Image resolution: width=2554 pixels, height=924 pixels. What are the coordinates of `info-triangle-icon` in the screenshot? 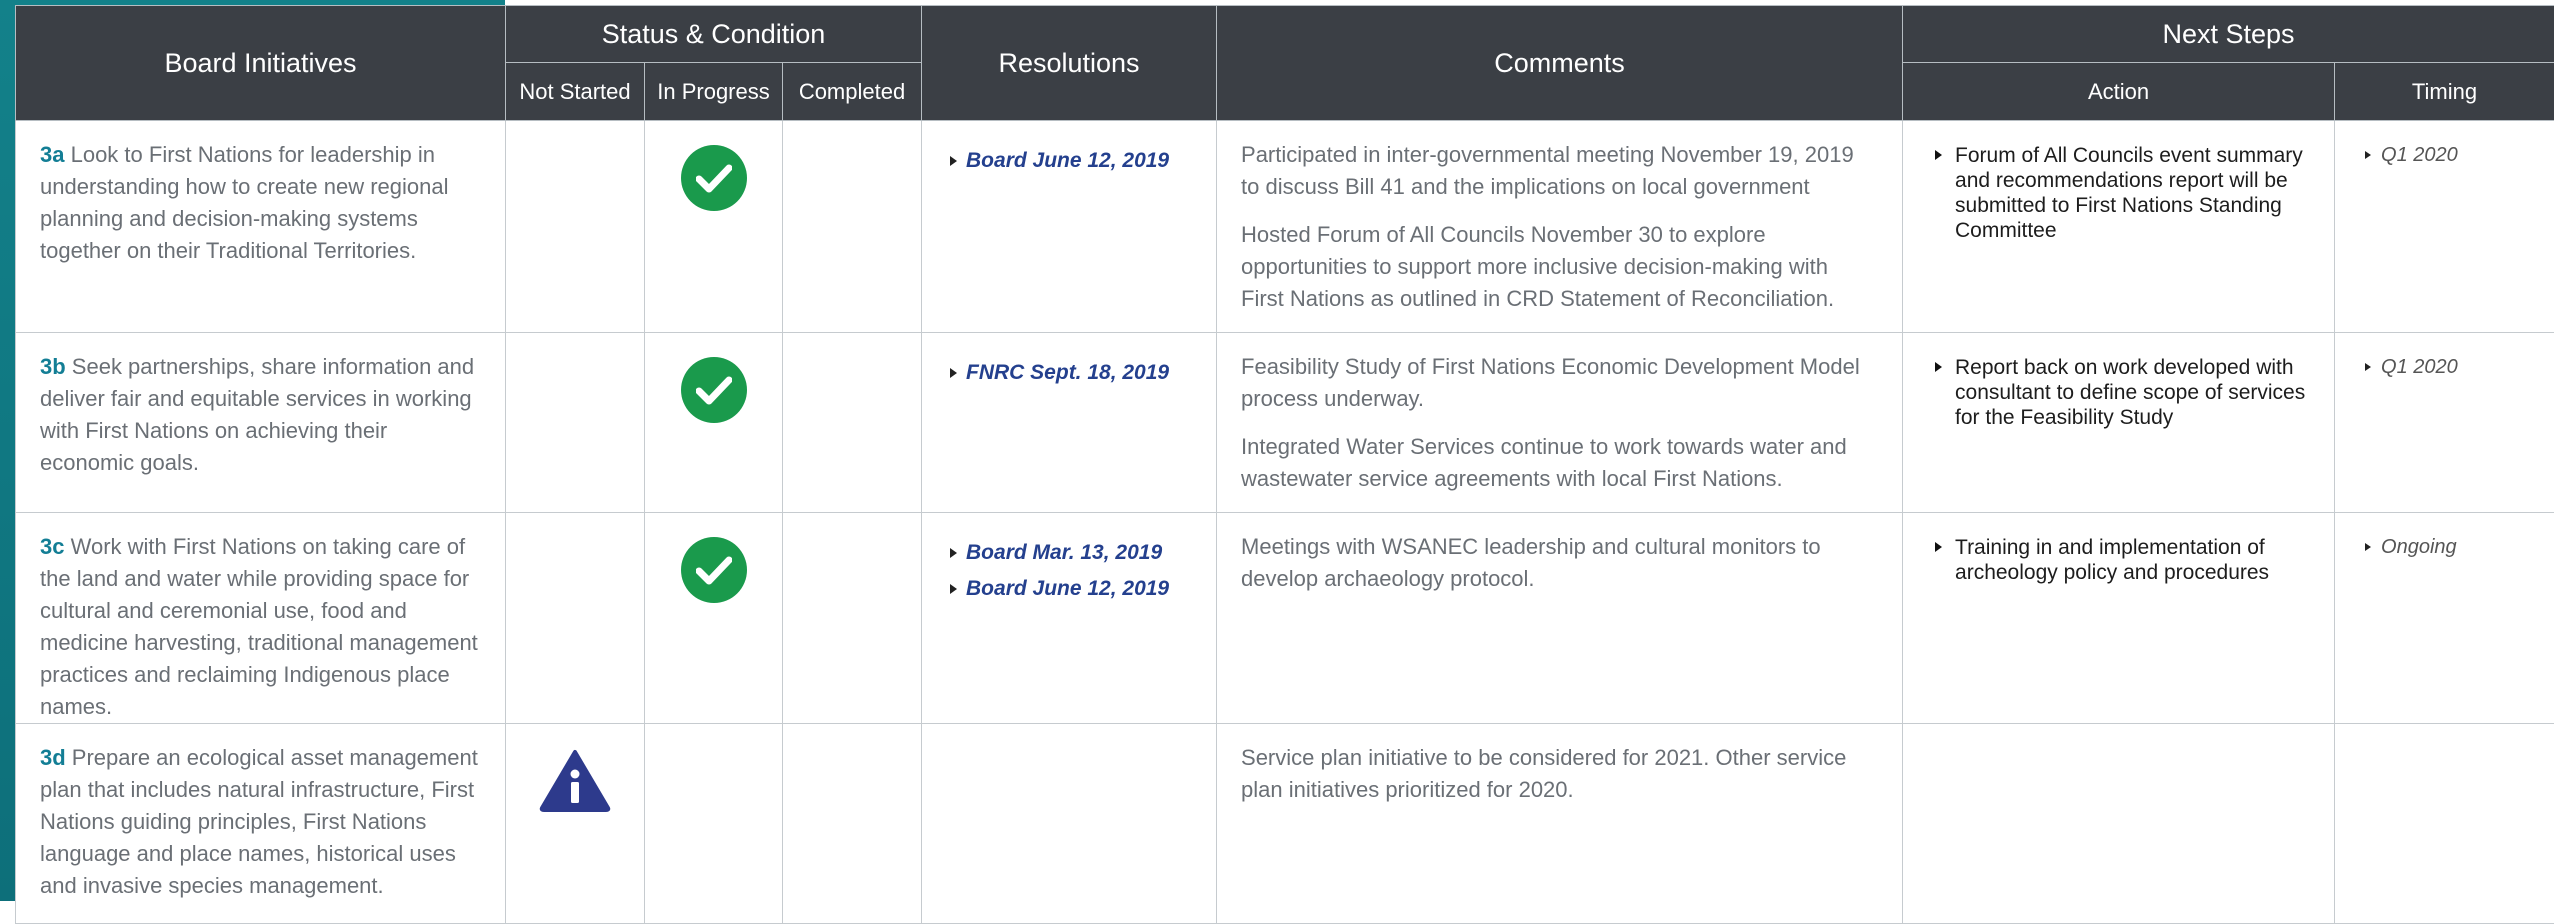 It's located at (575, 784).